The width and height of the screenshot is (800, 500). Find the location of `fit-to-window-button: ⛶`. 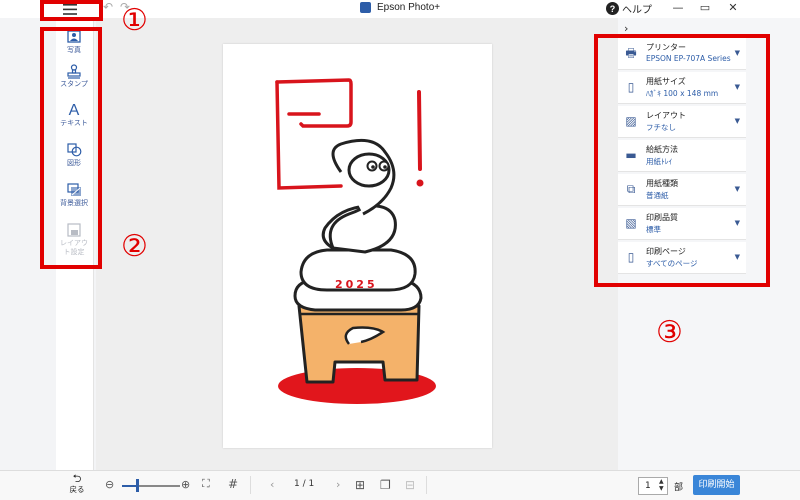

fit-to-window-button: ⛶ is located at coordinates (206, 484).